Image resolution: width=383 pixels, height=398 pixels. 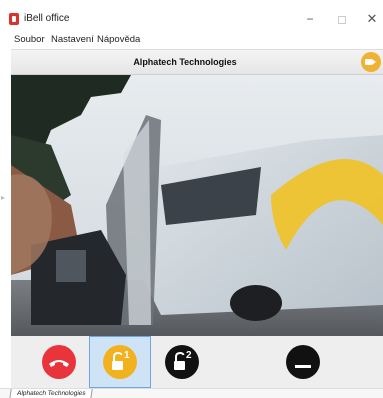 I want to click on unlock-door-2-button: 2, so click(x=182, y=362).